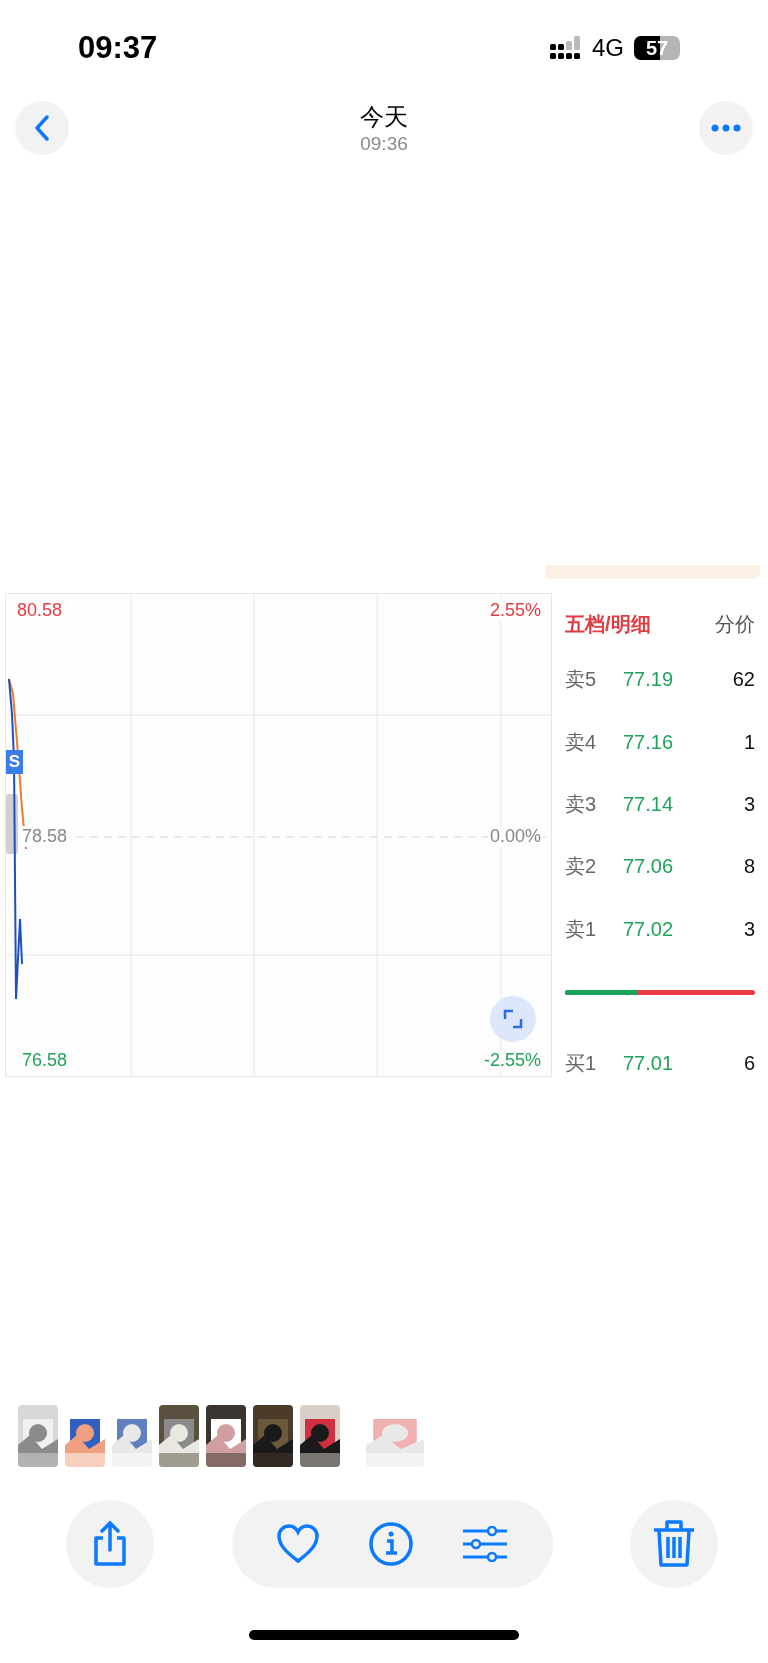  I want to click on order-volume: 8, so click(748, 867).